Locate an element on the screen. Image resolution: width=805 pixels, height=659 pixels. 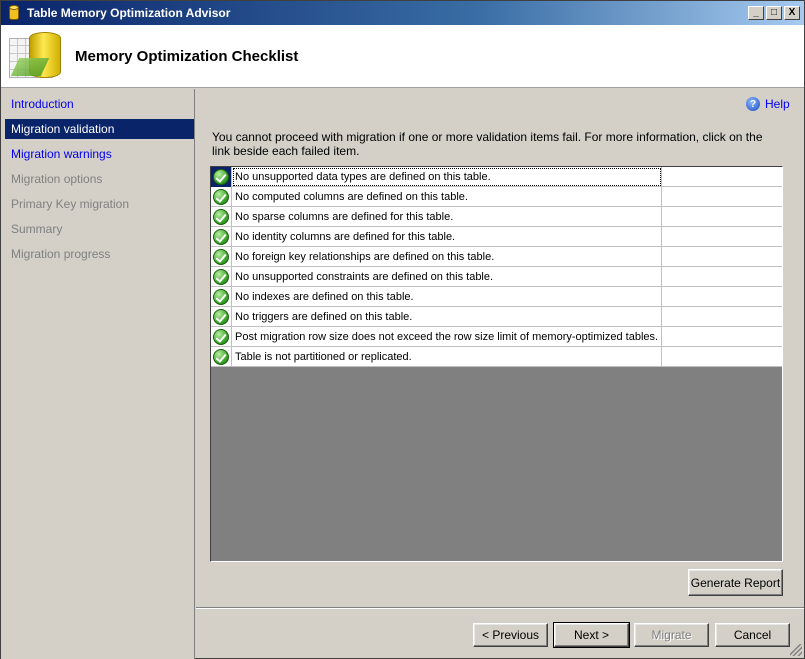
checklist-row: No indexes are defined on this table. is located at coordinates (496, 297).